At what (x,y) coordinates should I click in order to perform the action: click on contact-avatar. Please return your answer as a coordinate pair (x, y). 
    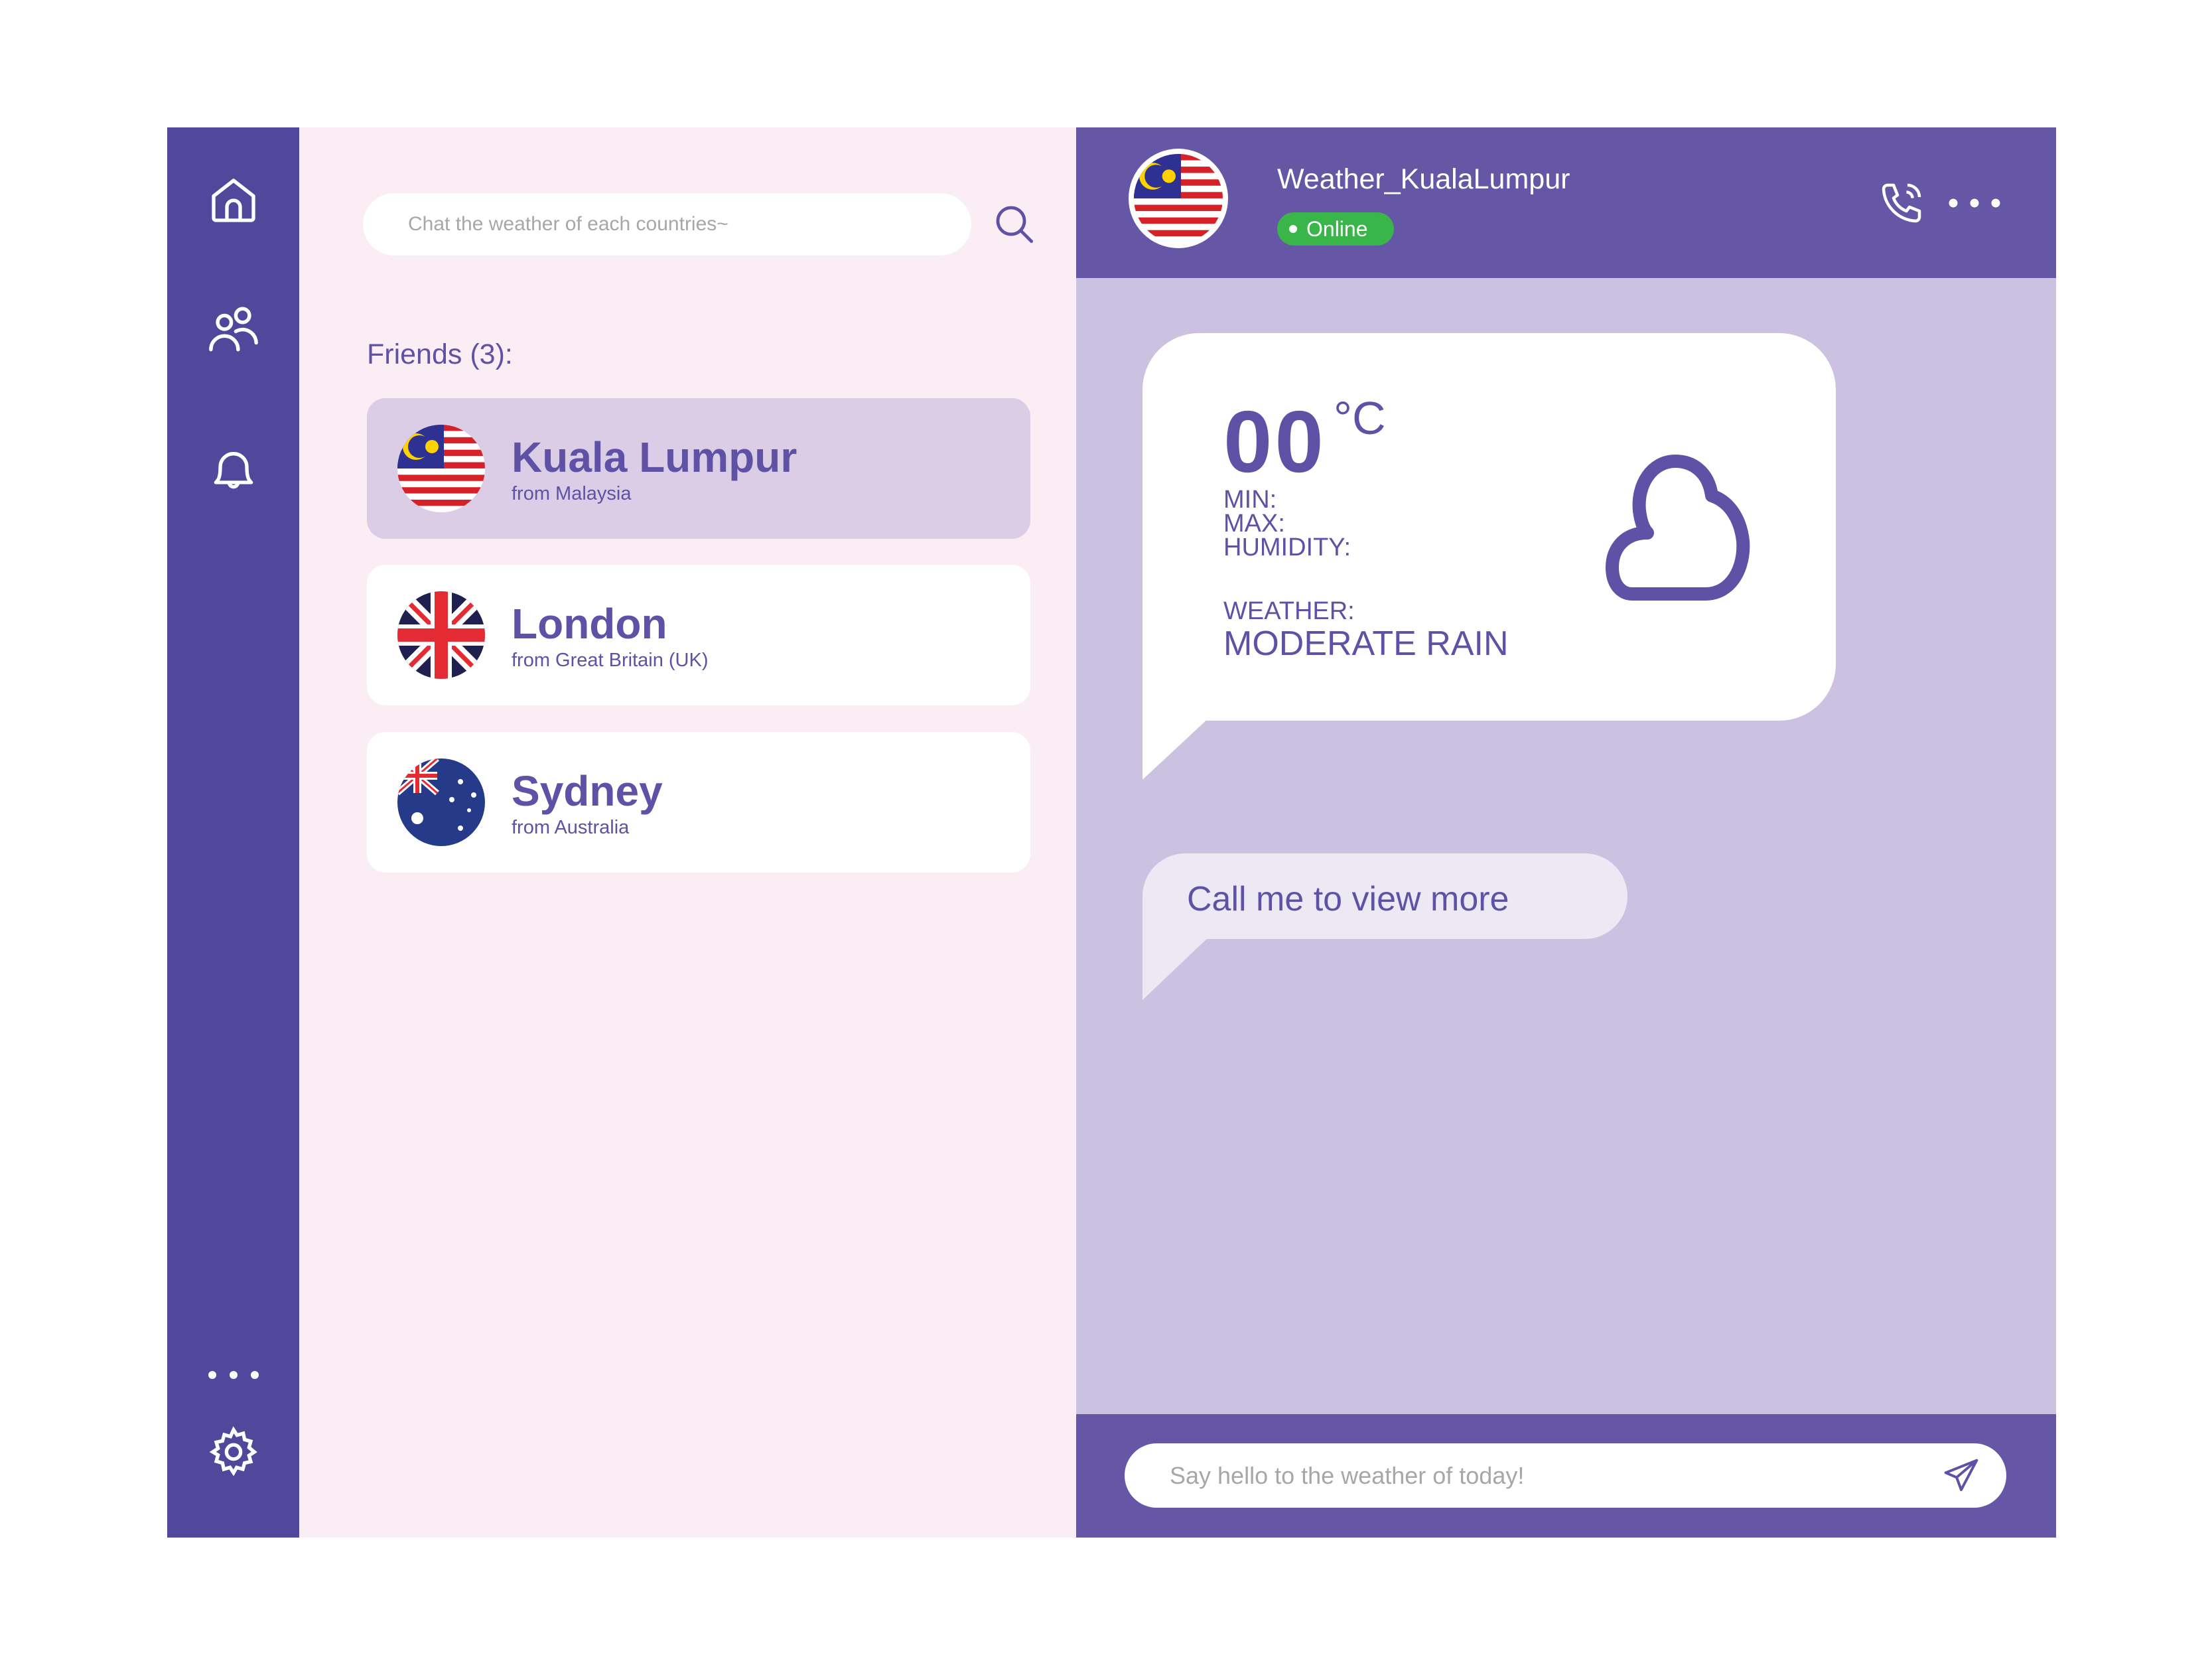
    Looking at the image, I should click on (1178, 198).